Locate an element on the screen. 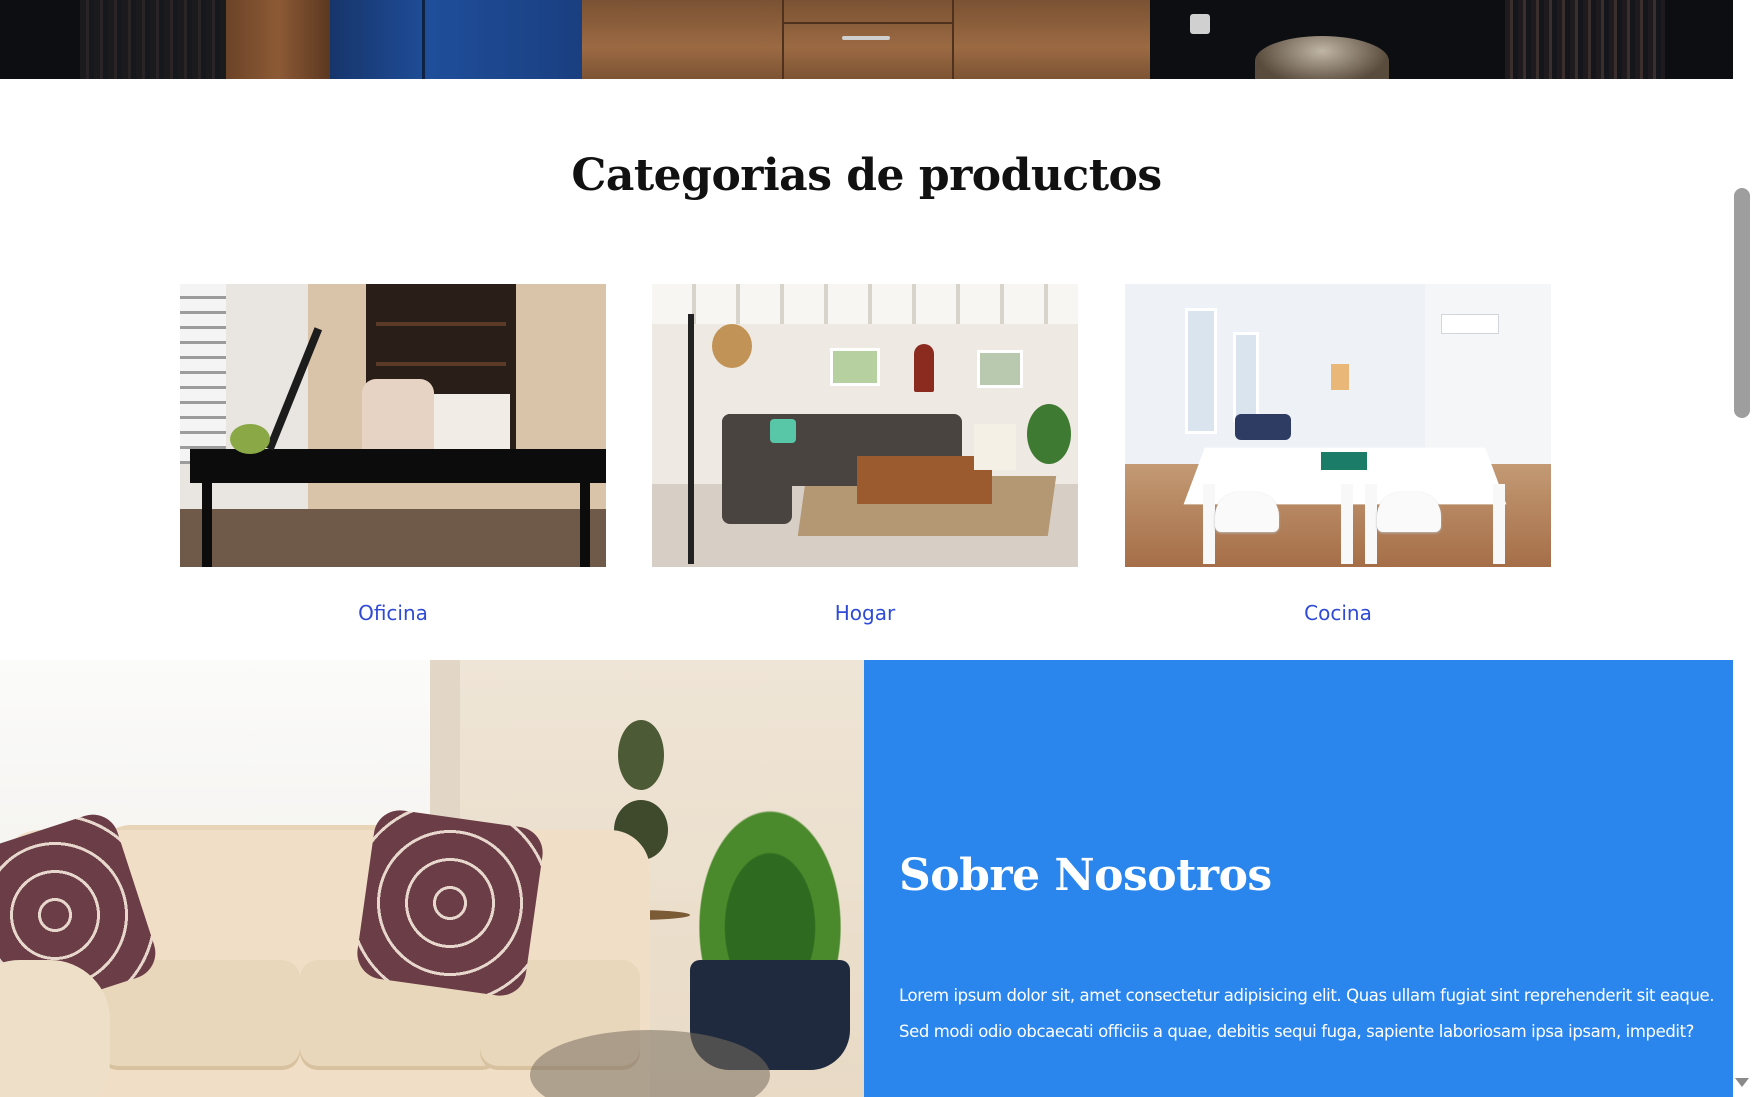 Image resolution: width=1755 pixels, height=1097 pixels. category-office-image is located at coordinates (393, 425).